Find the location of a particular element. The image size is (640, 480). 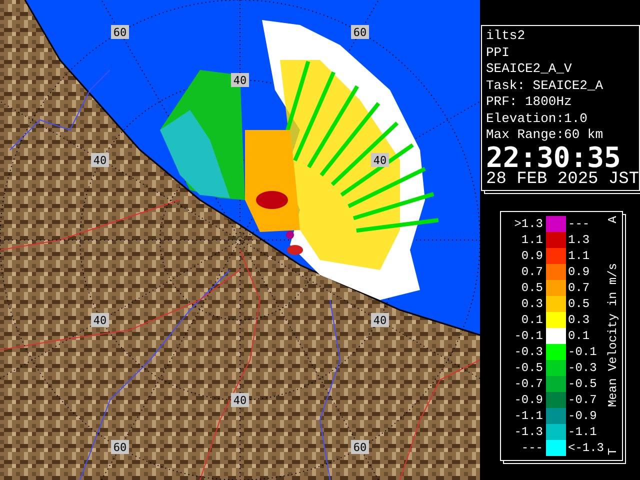

info-text: Max Range:60 km is located at coordinates (545, 135).